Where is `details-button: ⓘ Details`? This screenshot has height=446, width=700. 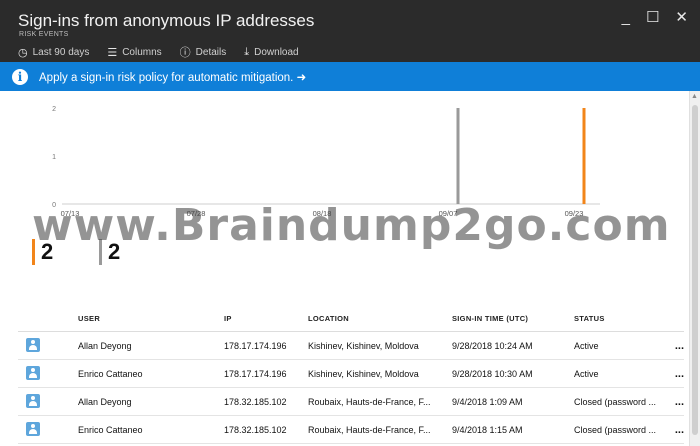 details-button: ⓘ Details is located at coordinates (203, 52).